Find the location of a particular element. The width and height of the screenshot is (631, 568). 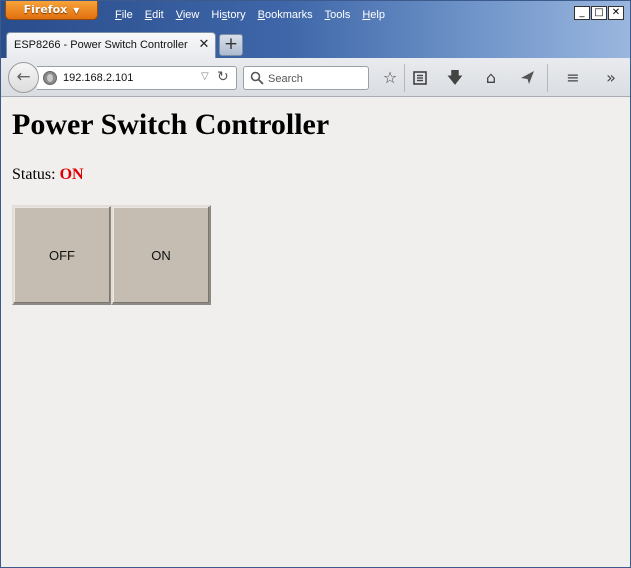

off-button: OFF is located at coordinates (62, 255).